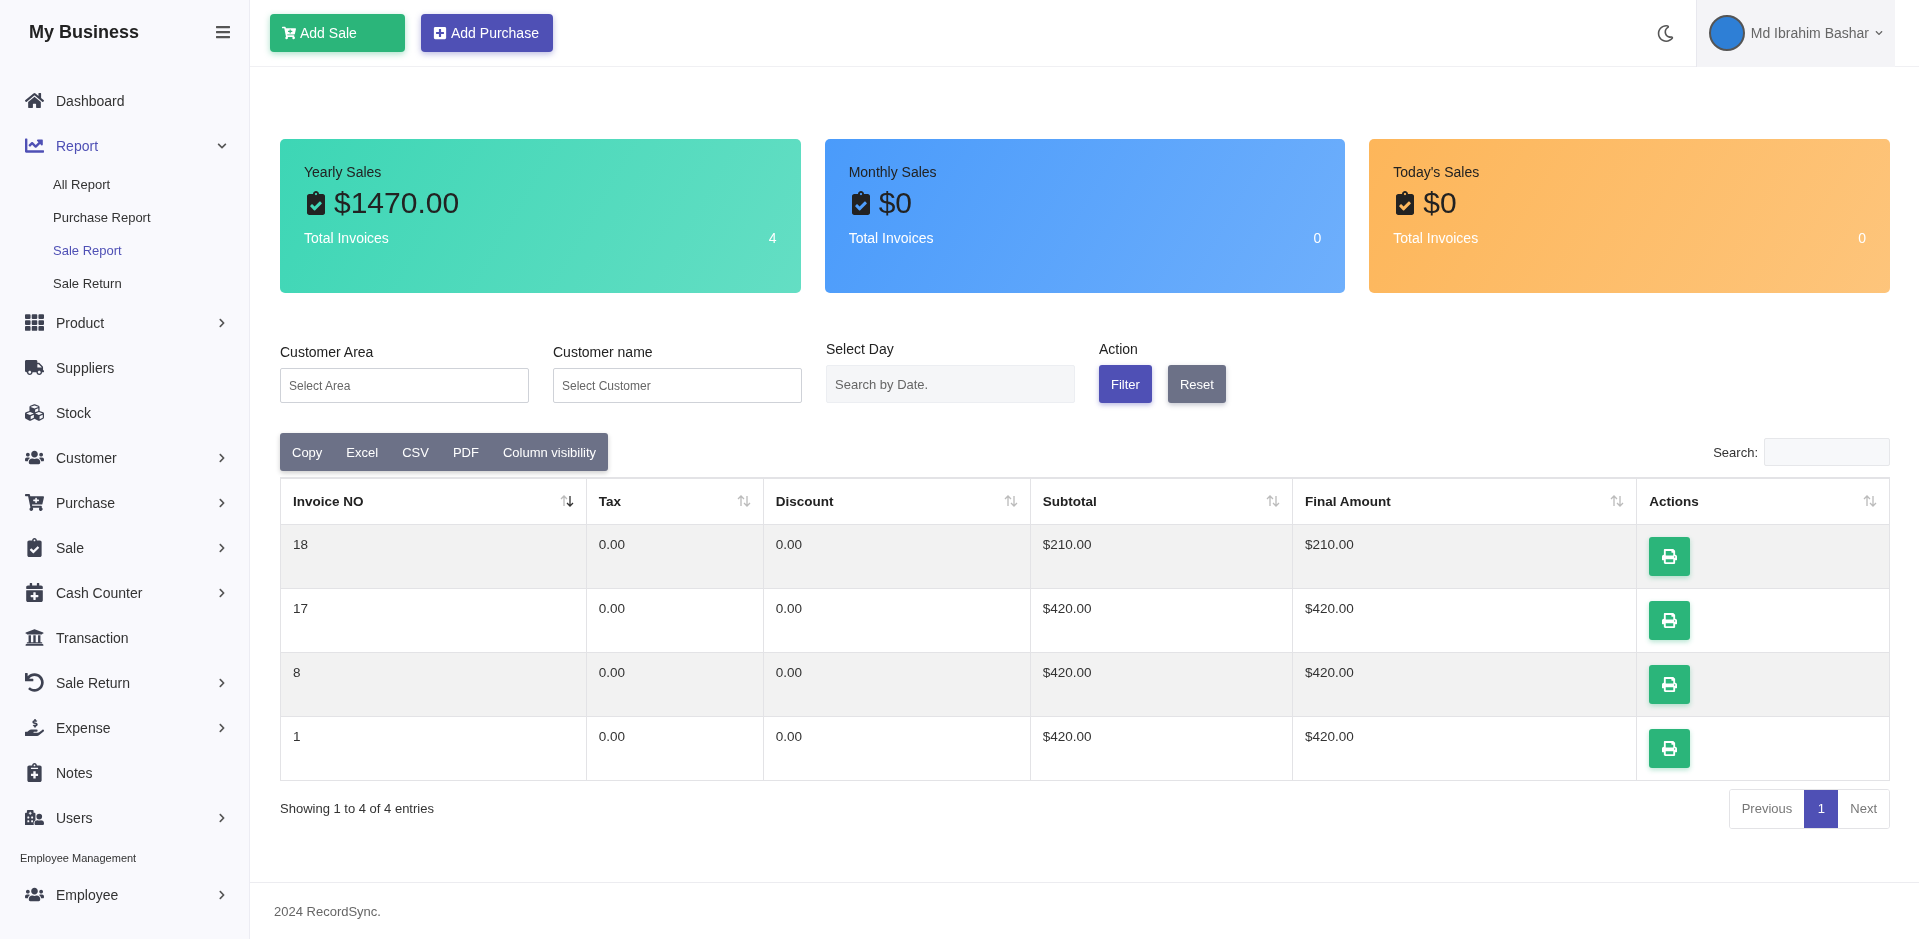 This screenshot has height=939, width=1919. I want to click on sidebar-subitem: Purchase Report, so click(124, 217).